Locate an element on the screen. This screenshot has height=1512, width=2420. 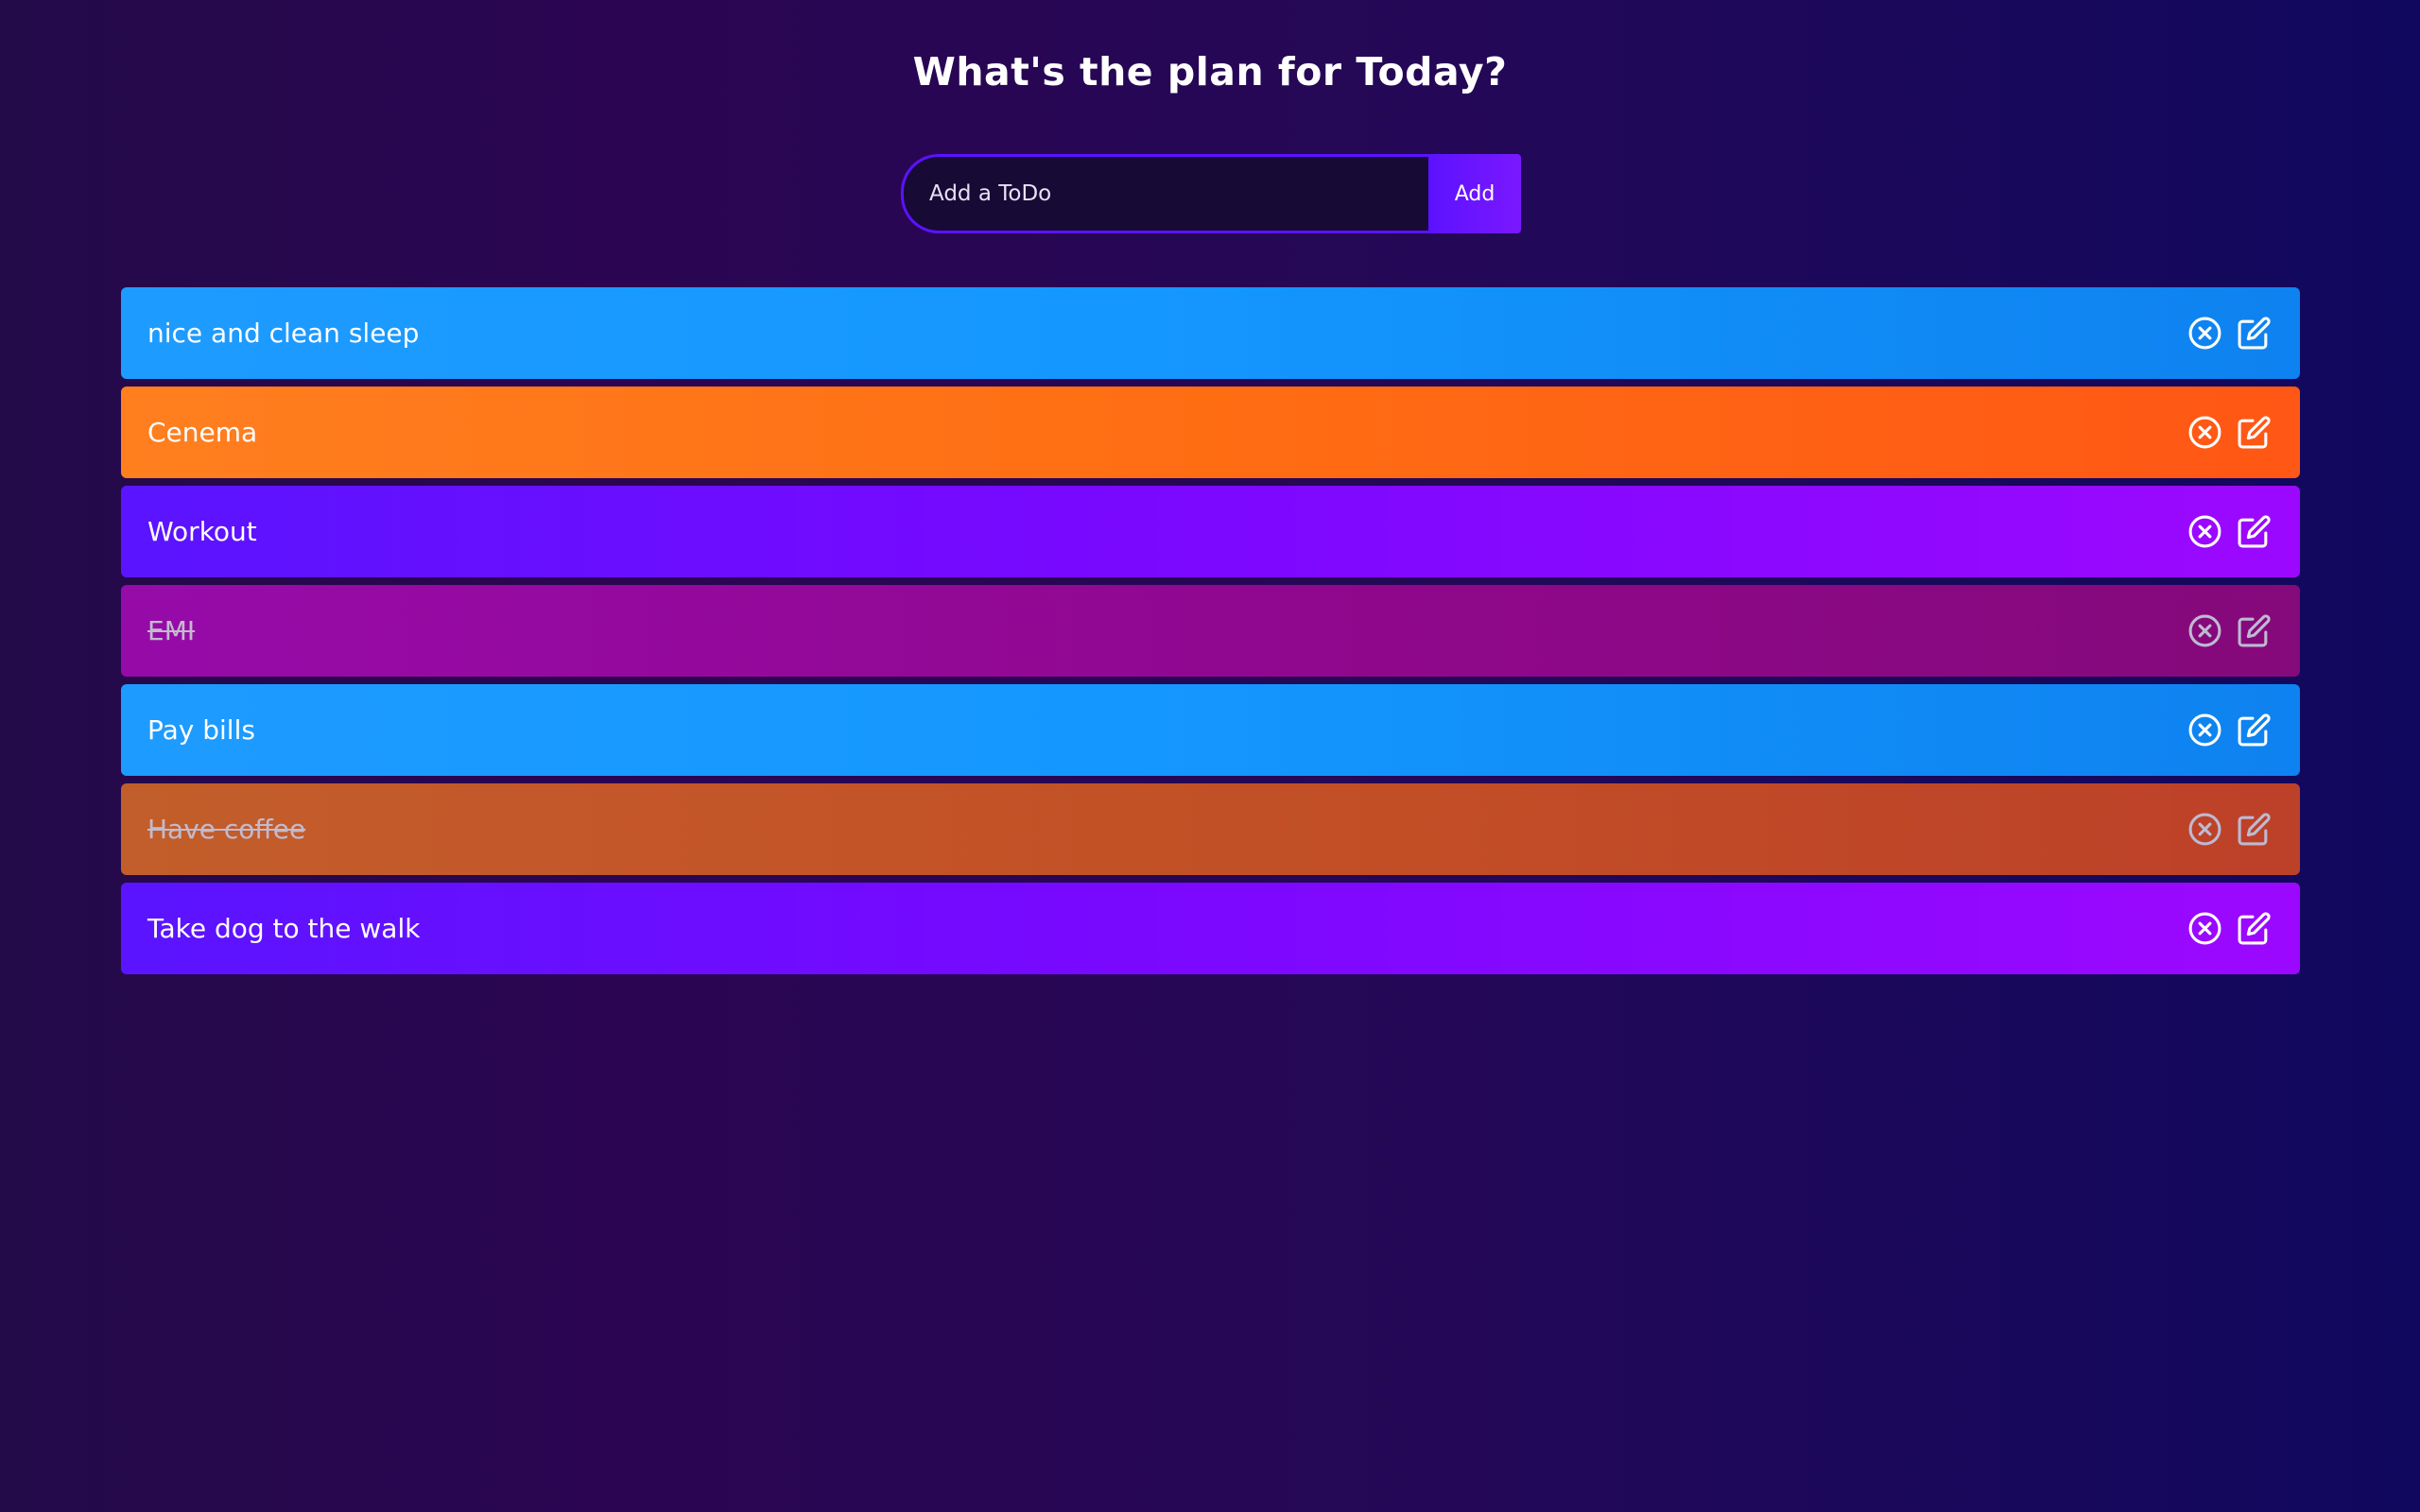
todo-text: EMI is located at coordinates (171, 630).